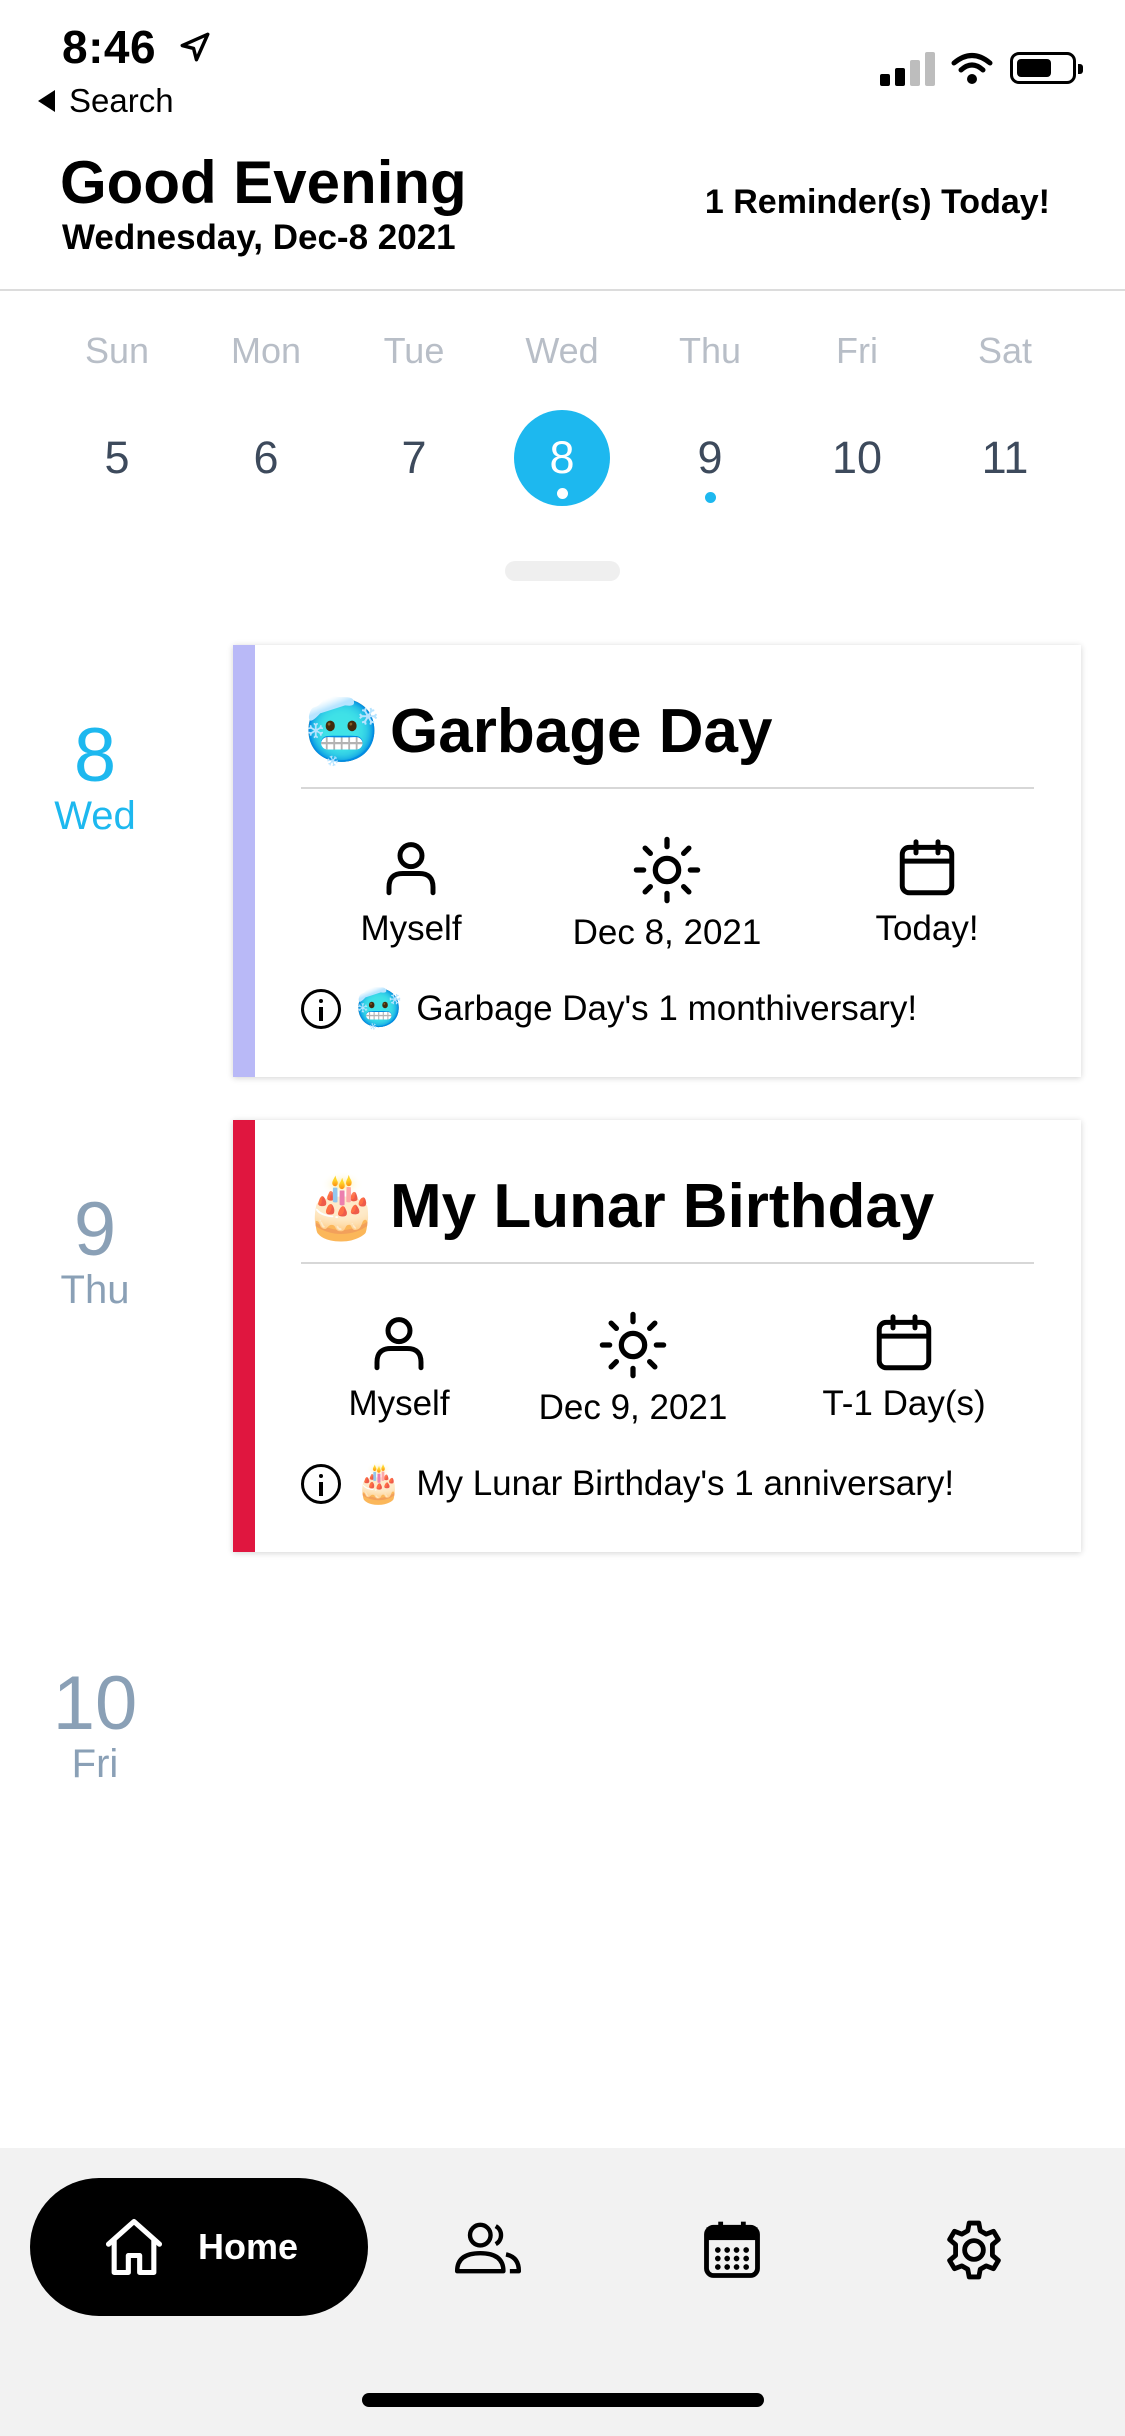 The image size is (1125, 2436). Describe the element at coordinates (266, 350) in the screenshot. I see `weekday-name: Mon` at that location.